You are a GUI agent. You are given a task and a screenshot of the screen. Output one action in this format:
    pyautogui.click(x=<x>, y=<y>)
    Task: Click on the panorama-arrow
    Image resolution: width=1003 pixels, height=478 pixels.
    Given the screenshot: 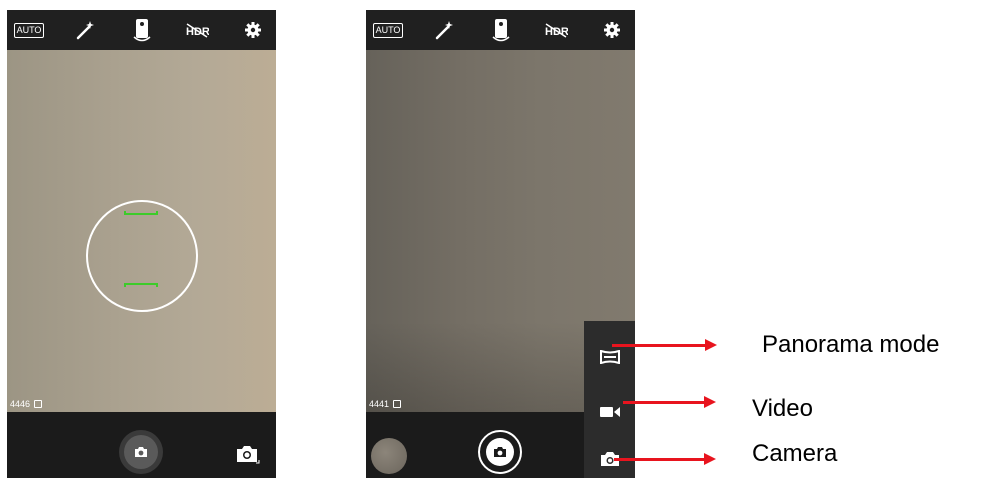 What is the action you would take?
    pyautogui.click(x=664, y=345)
    